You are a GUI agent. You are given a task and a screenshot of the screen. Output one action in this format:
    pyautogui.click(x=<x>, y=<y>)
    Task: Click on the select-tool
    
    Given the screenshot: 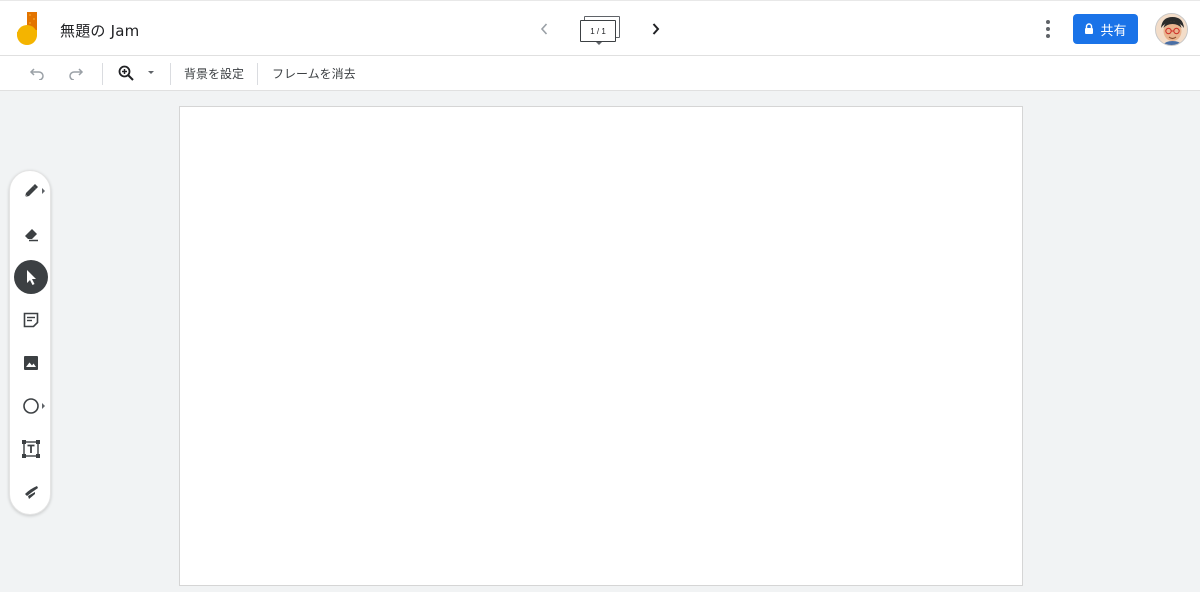 What is the action you would take?
    pyautogui.click(x=31, y=277)
    